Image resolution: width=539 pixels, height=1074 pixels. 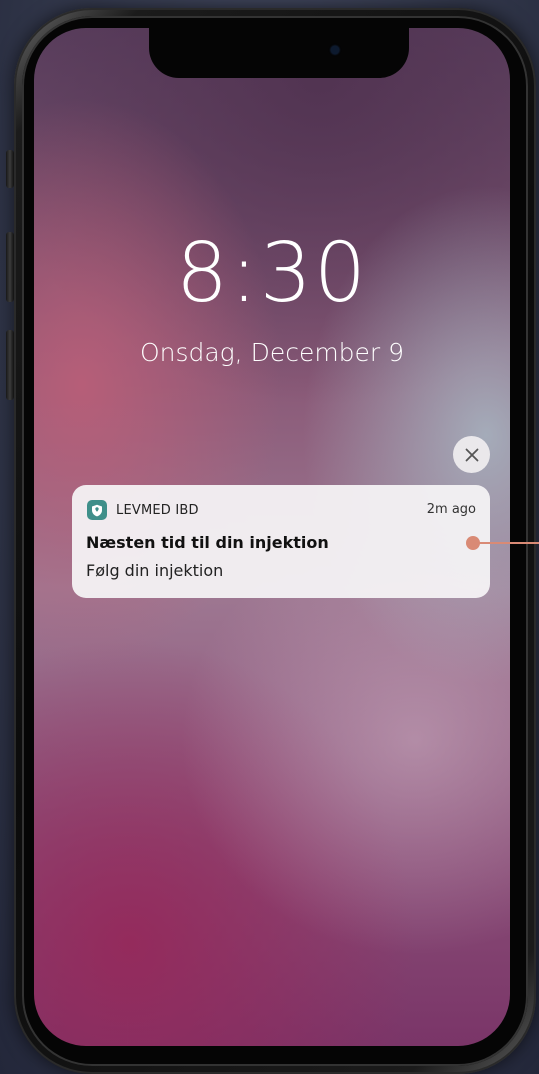 I want to click on callout-marker-line, so click(x=508, y=543).